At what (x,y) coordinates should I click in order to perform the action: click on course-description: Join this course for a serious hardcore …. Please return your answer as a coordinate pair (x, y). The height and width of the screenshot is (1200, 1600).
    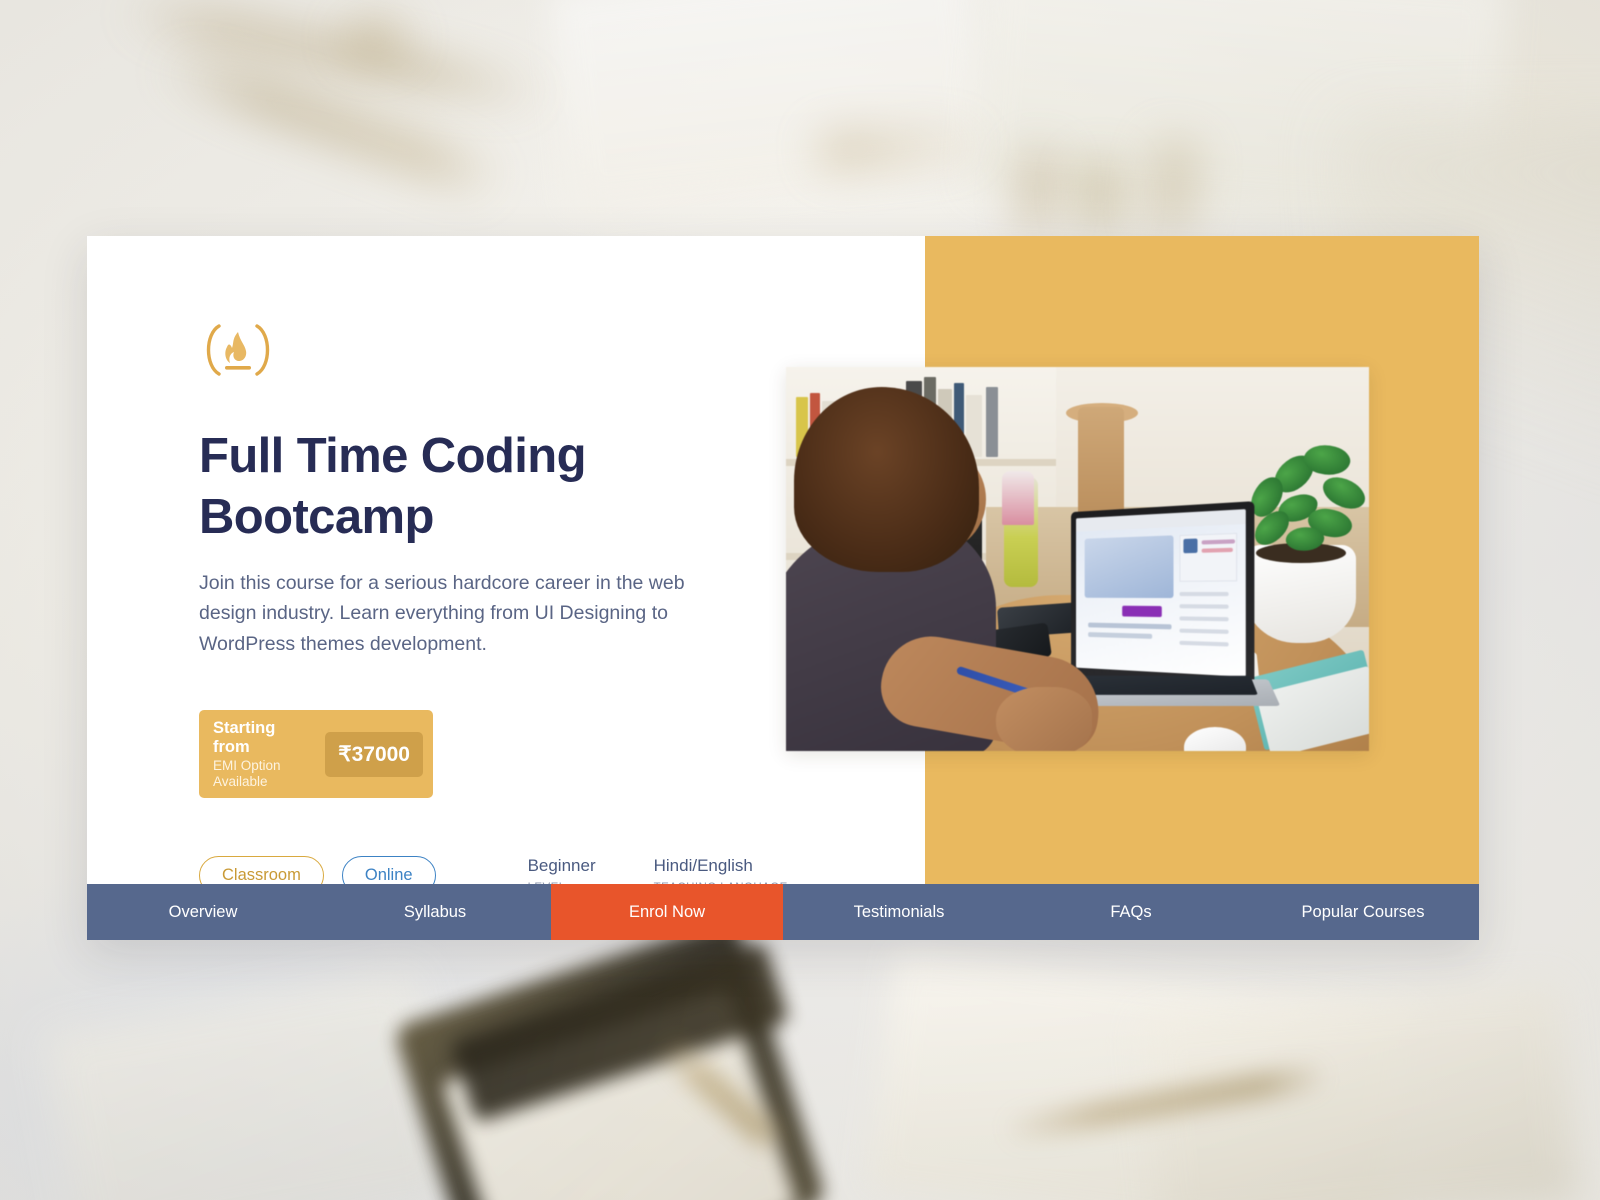
    Looking at the image, I should click on (442, 613).